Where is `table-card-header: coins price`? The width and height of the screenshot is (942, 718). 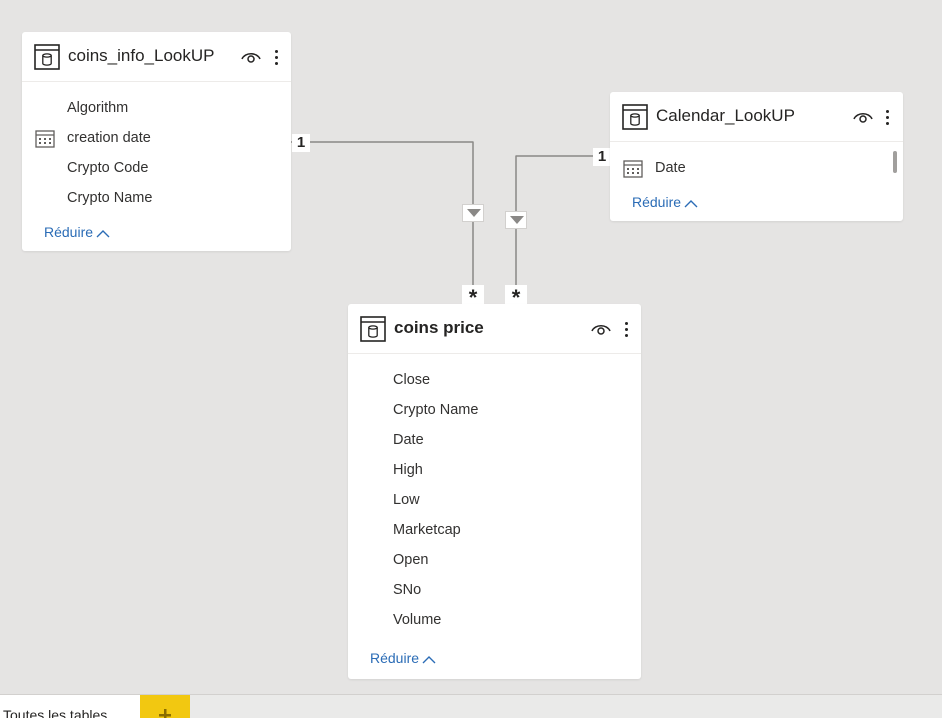
table-card-header: coins price is located at coordinates (494, 329).